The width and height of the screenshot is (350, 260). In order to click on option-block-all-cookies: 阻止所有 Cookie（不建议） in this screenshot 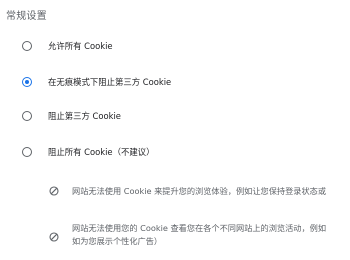, I will do `click(175, 152)`.